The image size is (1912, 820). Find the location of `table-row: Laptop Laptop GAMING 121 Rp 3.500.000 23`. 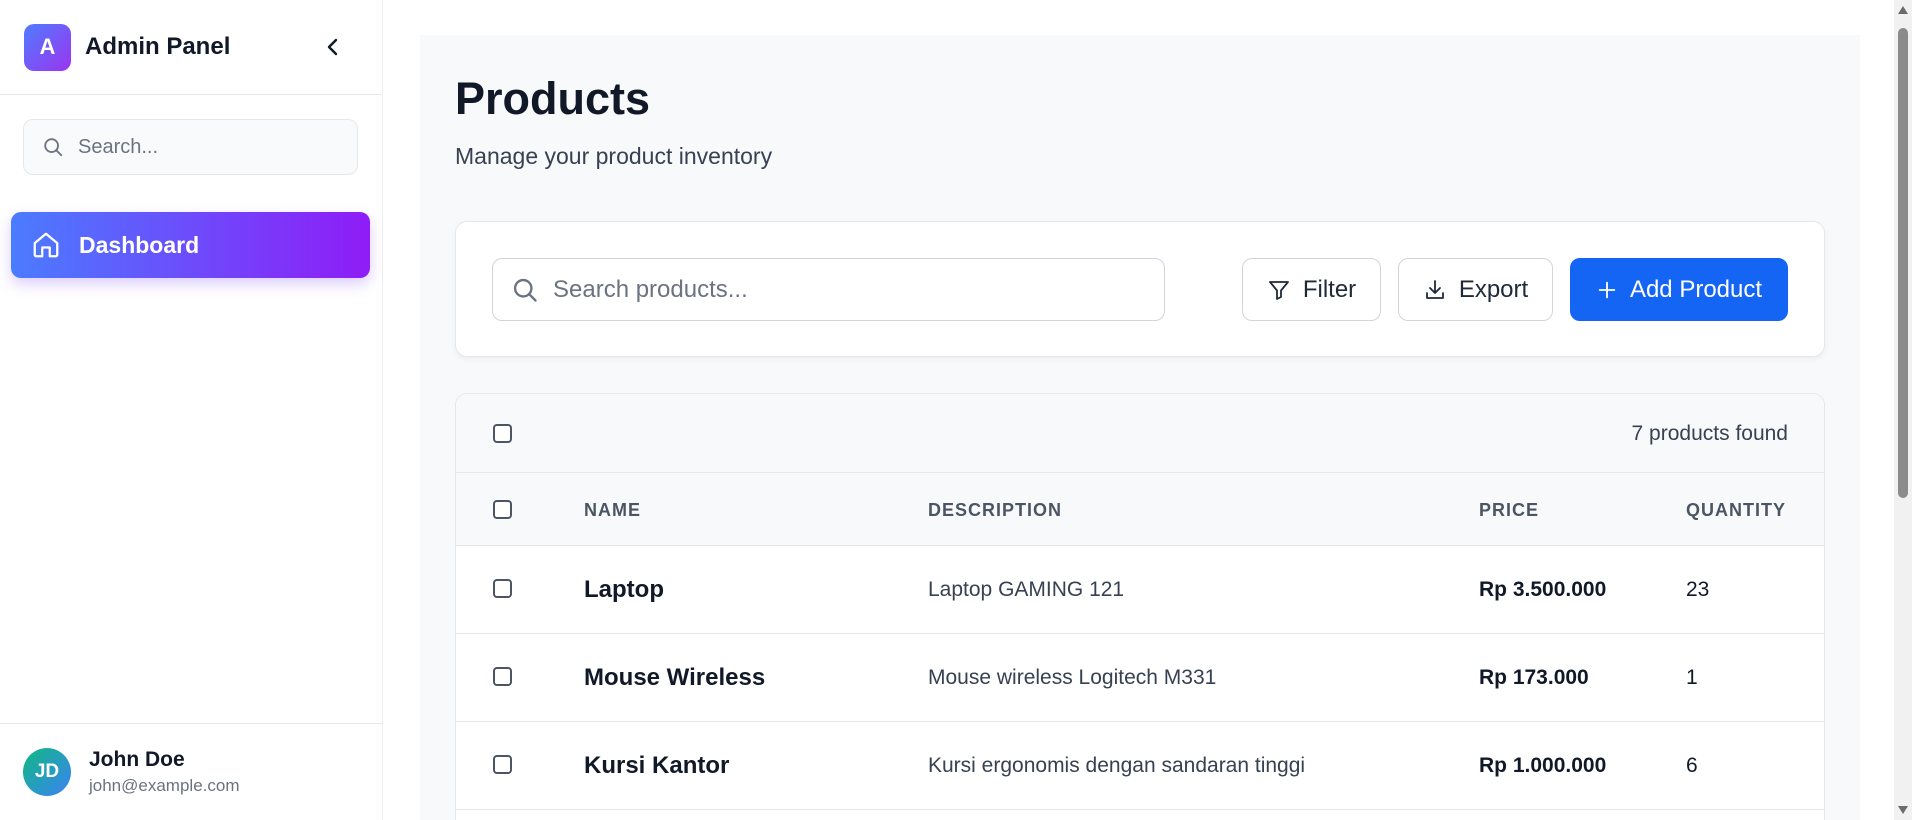

table-row: Laptop Laptop GAMING 121 Rp 3.500.000 23 is located at coordinates (1140, 590).